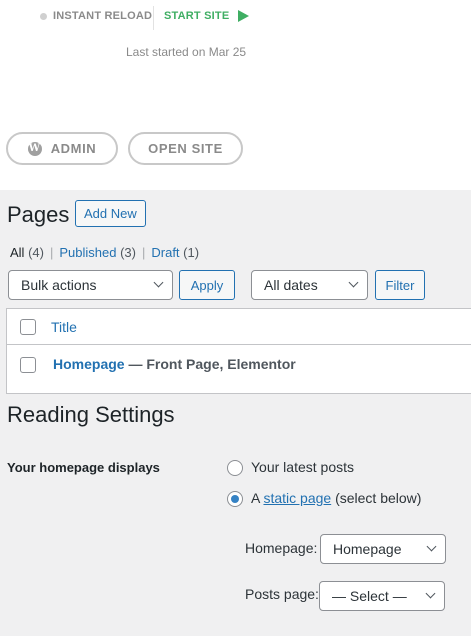 The width and height of the screenshot is (471, 636). What do you see at coordinates (110, 213) in the screenshot?
I see `add-new-button: Add New` at bounding box center [110, 213].